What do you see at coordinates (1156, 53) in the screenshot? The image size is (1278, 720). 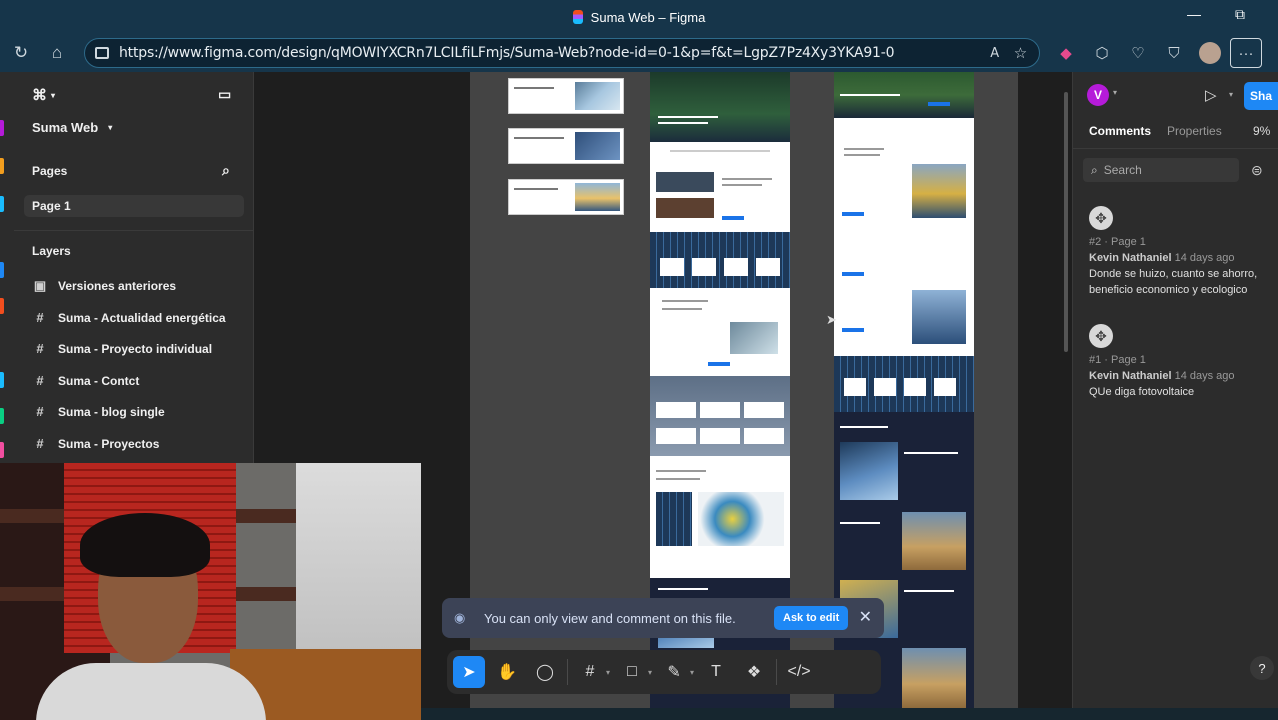 I see `browser-extensions: ◆ ⬡ ♡ ⛉ ···` at bounding box center [1156, 53].